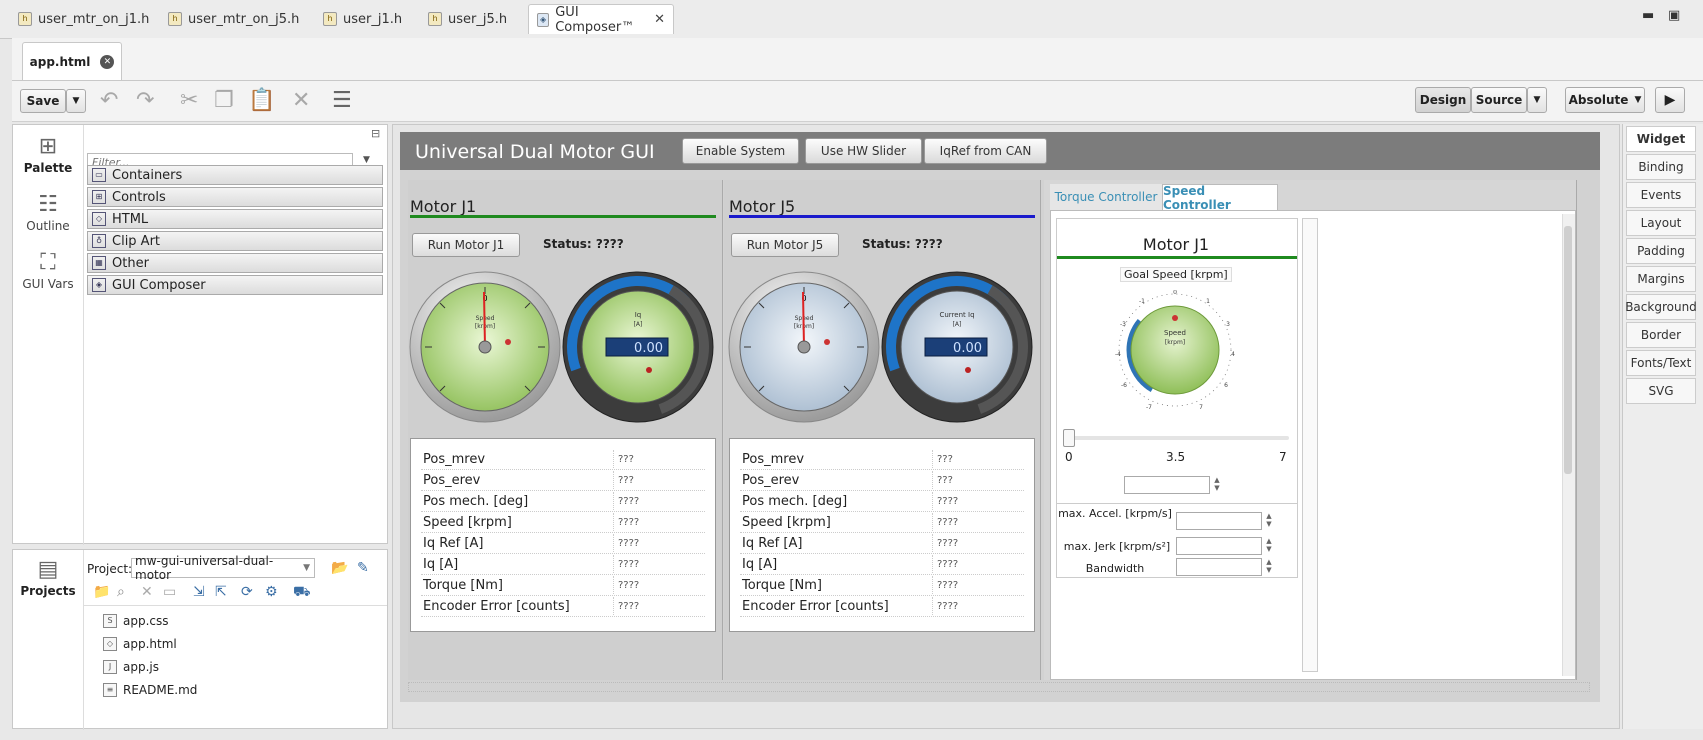 The width and height of the screenshot is (1703, 740). I want to click on svg-text: 7, so click(1201, 407).